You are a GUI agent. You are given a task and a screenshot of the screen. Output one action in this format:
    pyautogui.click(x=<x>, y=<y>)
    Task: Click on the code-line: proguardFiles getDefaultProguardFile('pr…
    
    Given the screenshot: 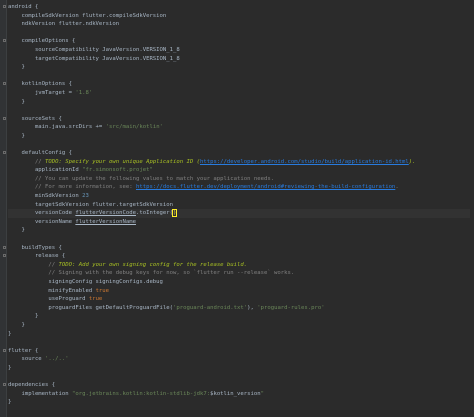 What is the action you would take?
    pyautogui.click(x=241, y=308)
    